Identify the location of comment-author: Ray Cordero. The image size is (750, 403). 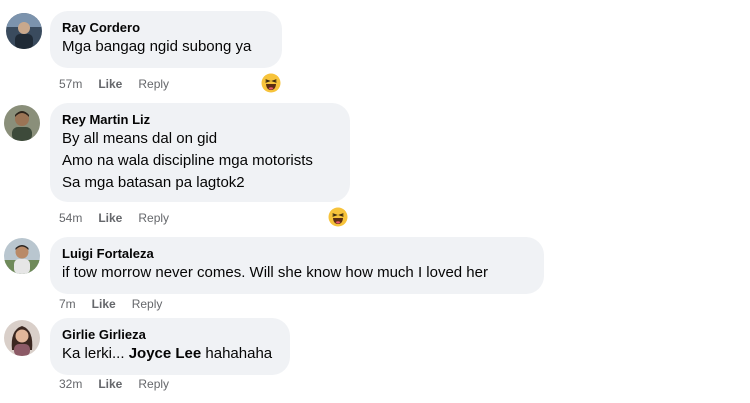
(166, 27).